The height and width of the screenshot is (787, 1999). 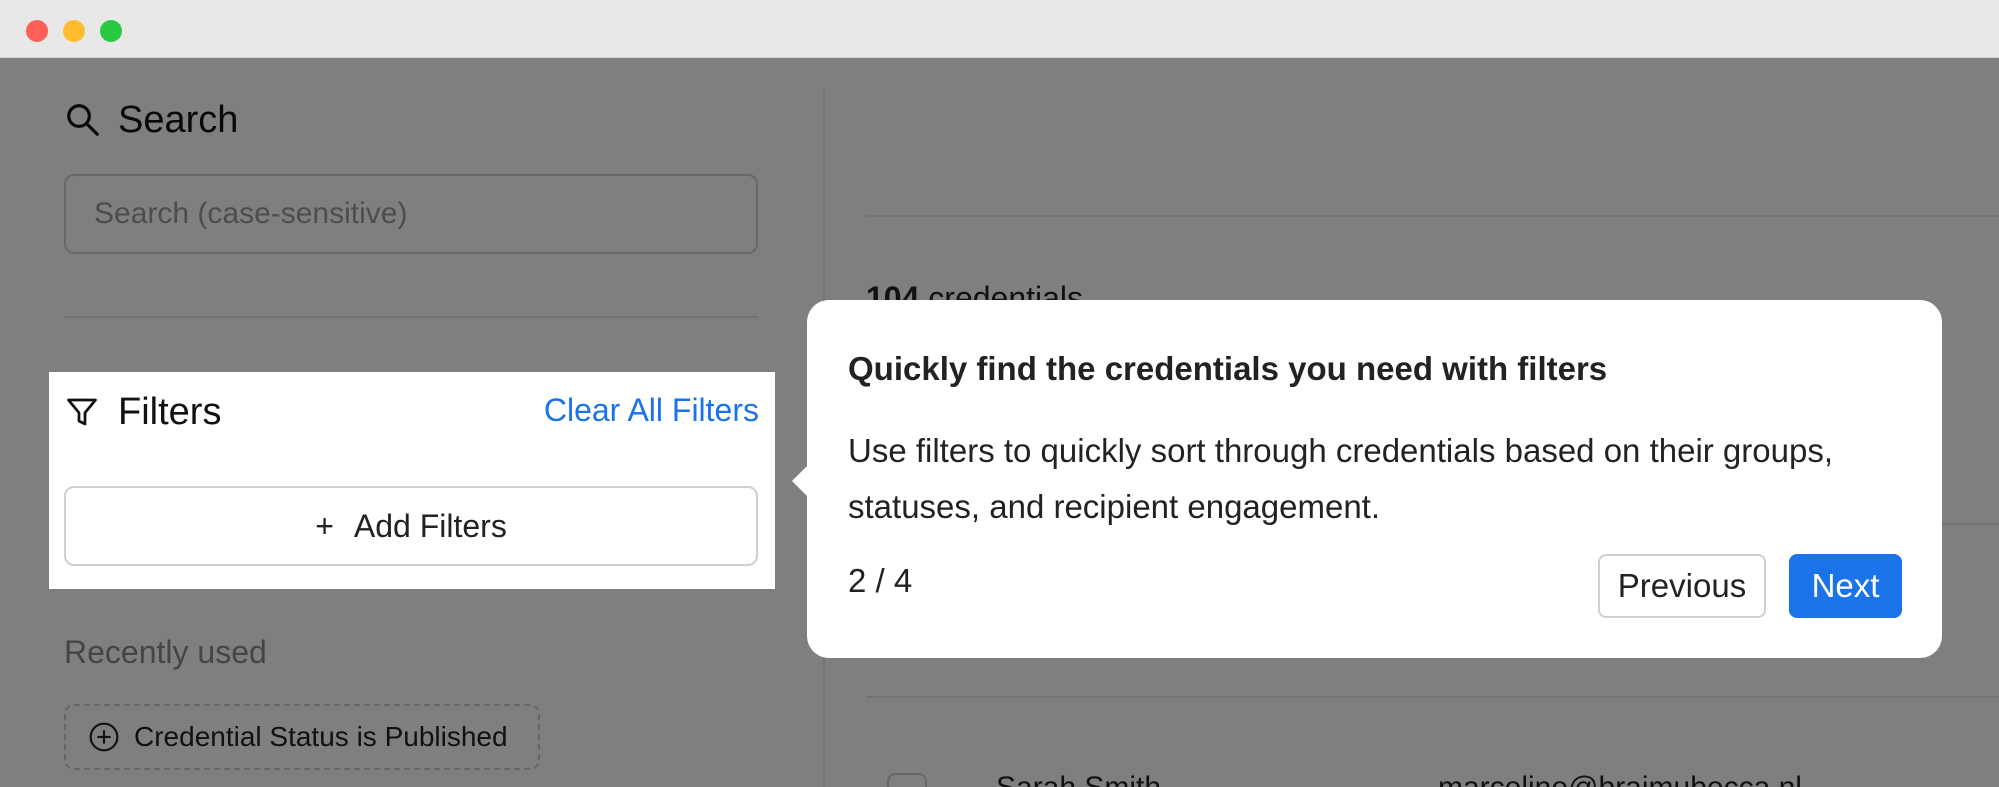 What do you see at coordinates (1845, 586) in the screenshot?
I see `next-button: Next` at bounding box center [1845, 586].